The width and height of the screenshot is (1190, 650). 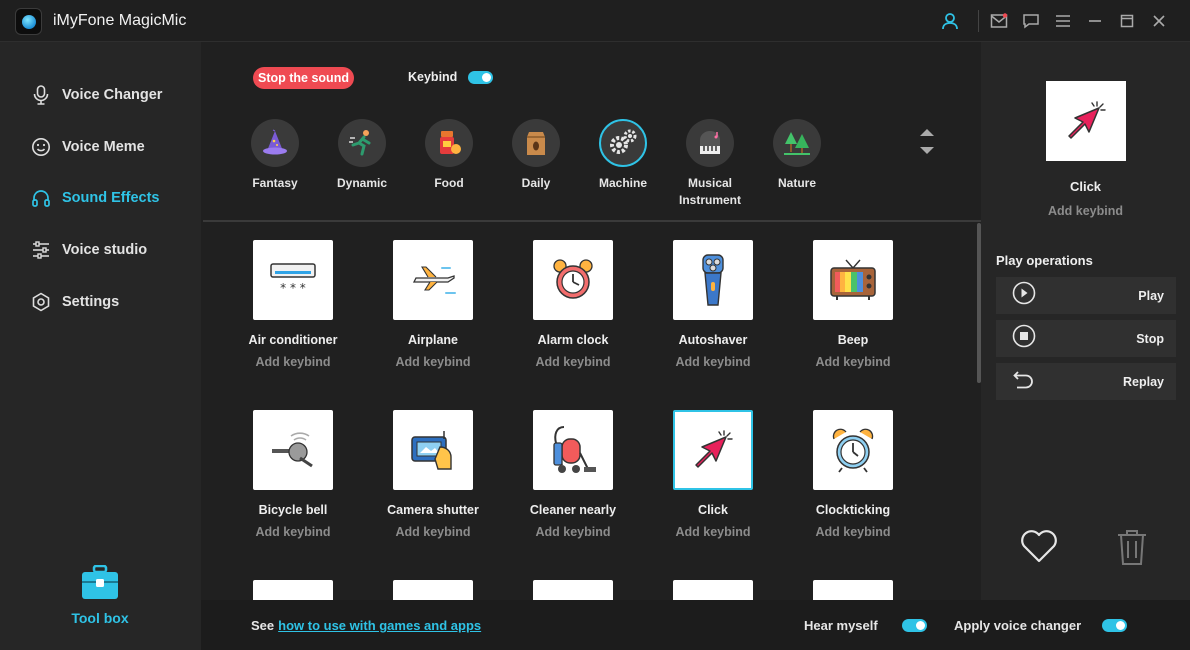 I want to click on keybind-label: Keybind, so click(x=433, y=77).